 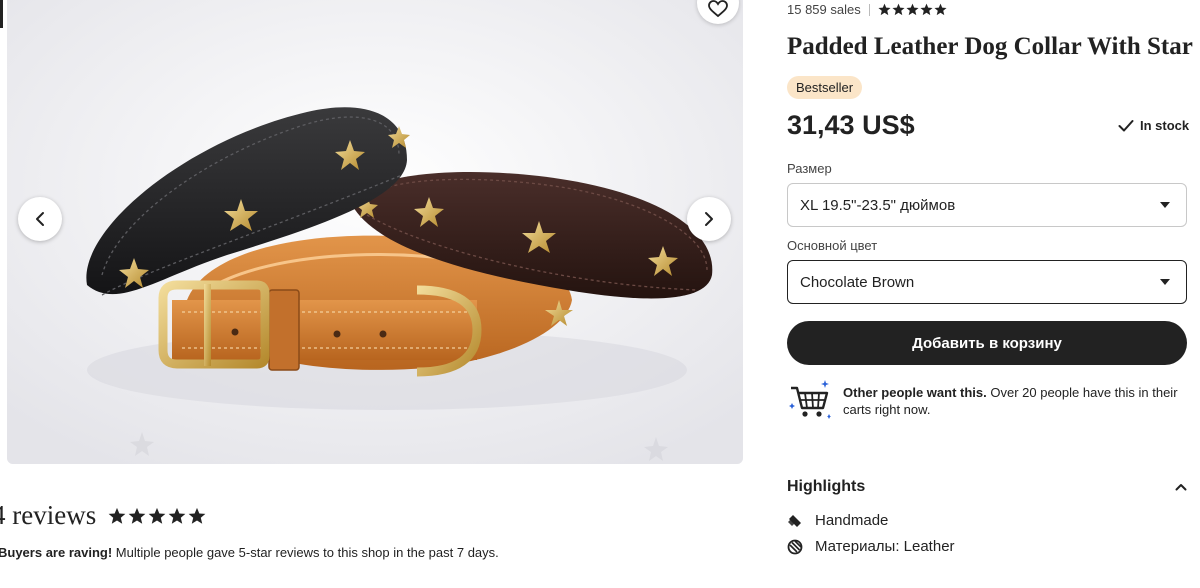 What do you see at coordinates (825, 87) in the screenshot?
I see `bestseller-badge: Bestseller` at bounding box center [825, 87].